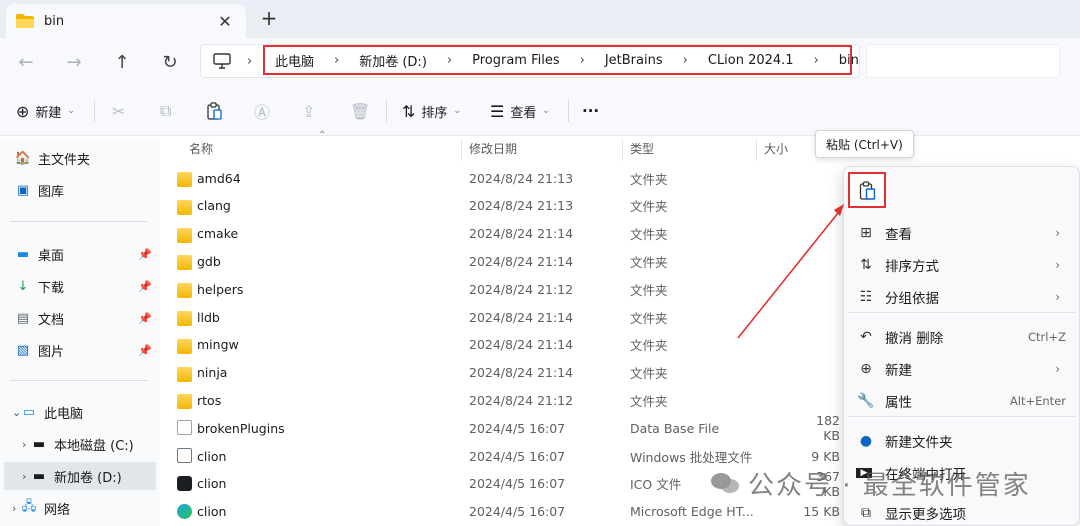 Image resolution: width=1080 pixels, height=526 pixels. What do you see at coordinates (80, 476) in the screenshot?
I see `sidebar-item-drive-d: › ▬ 新加卷 (D:)` at bounding box center [80, 476].